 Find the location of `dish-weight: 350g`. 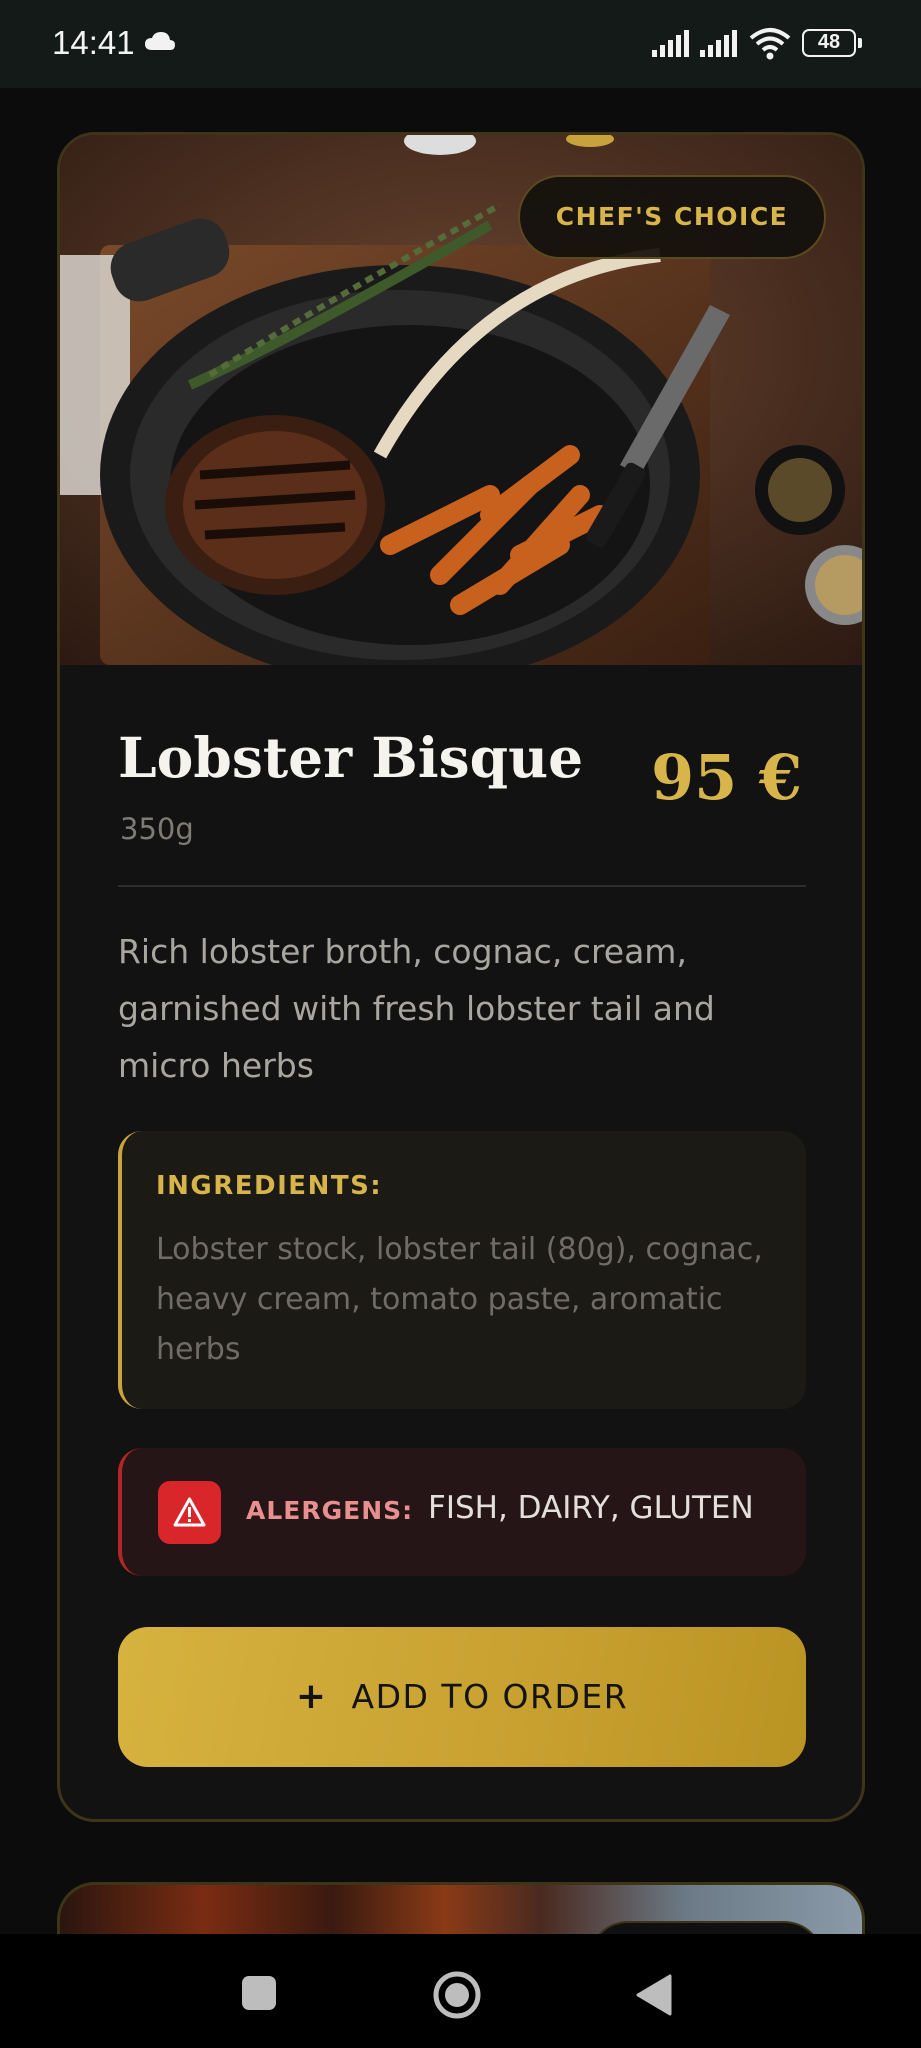

dish-weight: 350g is located at coordinates (157, 829).